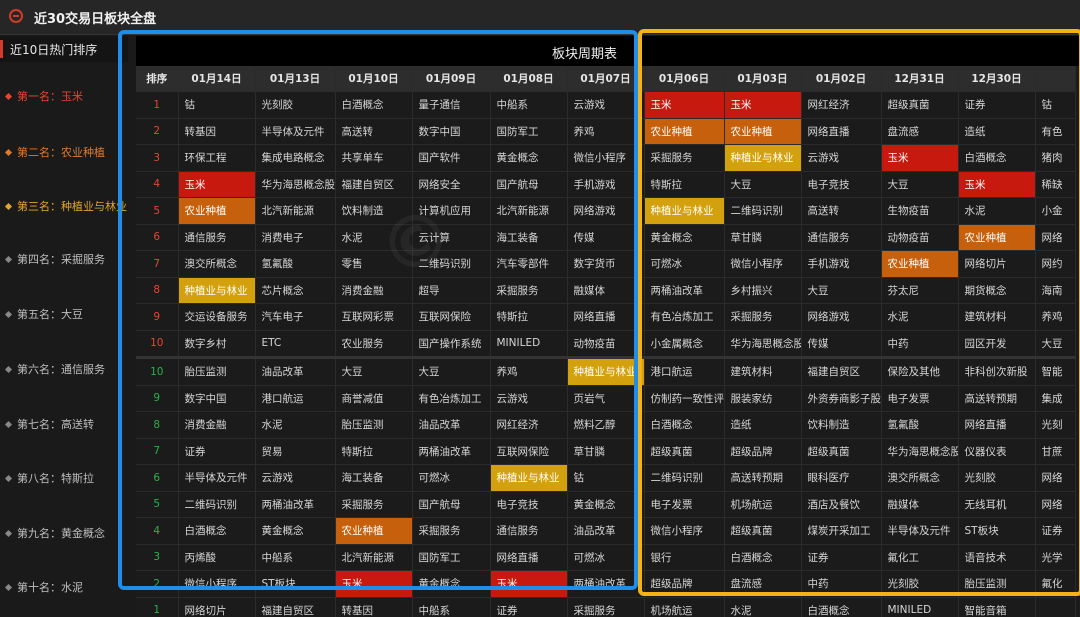 The image size is (1080, 617). Describe the element at coordinates (606, 317) in the screenshot. I see `sector-cell: 网络直播` at that location.